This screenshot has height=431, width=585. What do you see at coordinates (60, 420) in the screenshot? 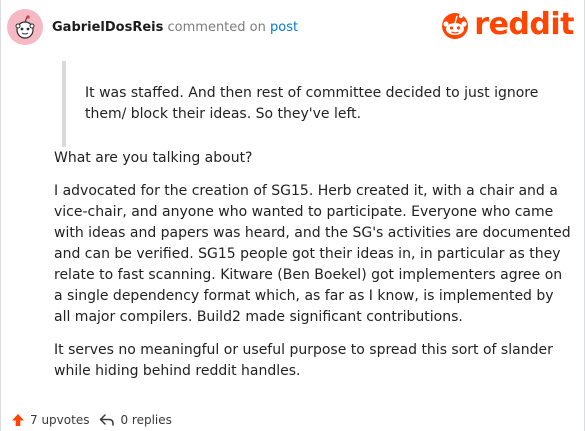
I see `upvote-count: 7 upvotes` at bounding box center [60, 420].